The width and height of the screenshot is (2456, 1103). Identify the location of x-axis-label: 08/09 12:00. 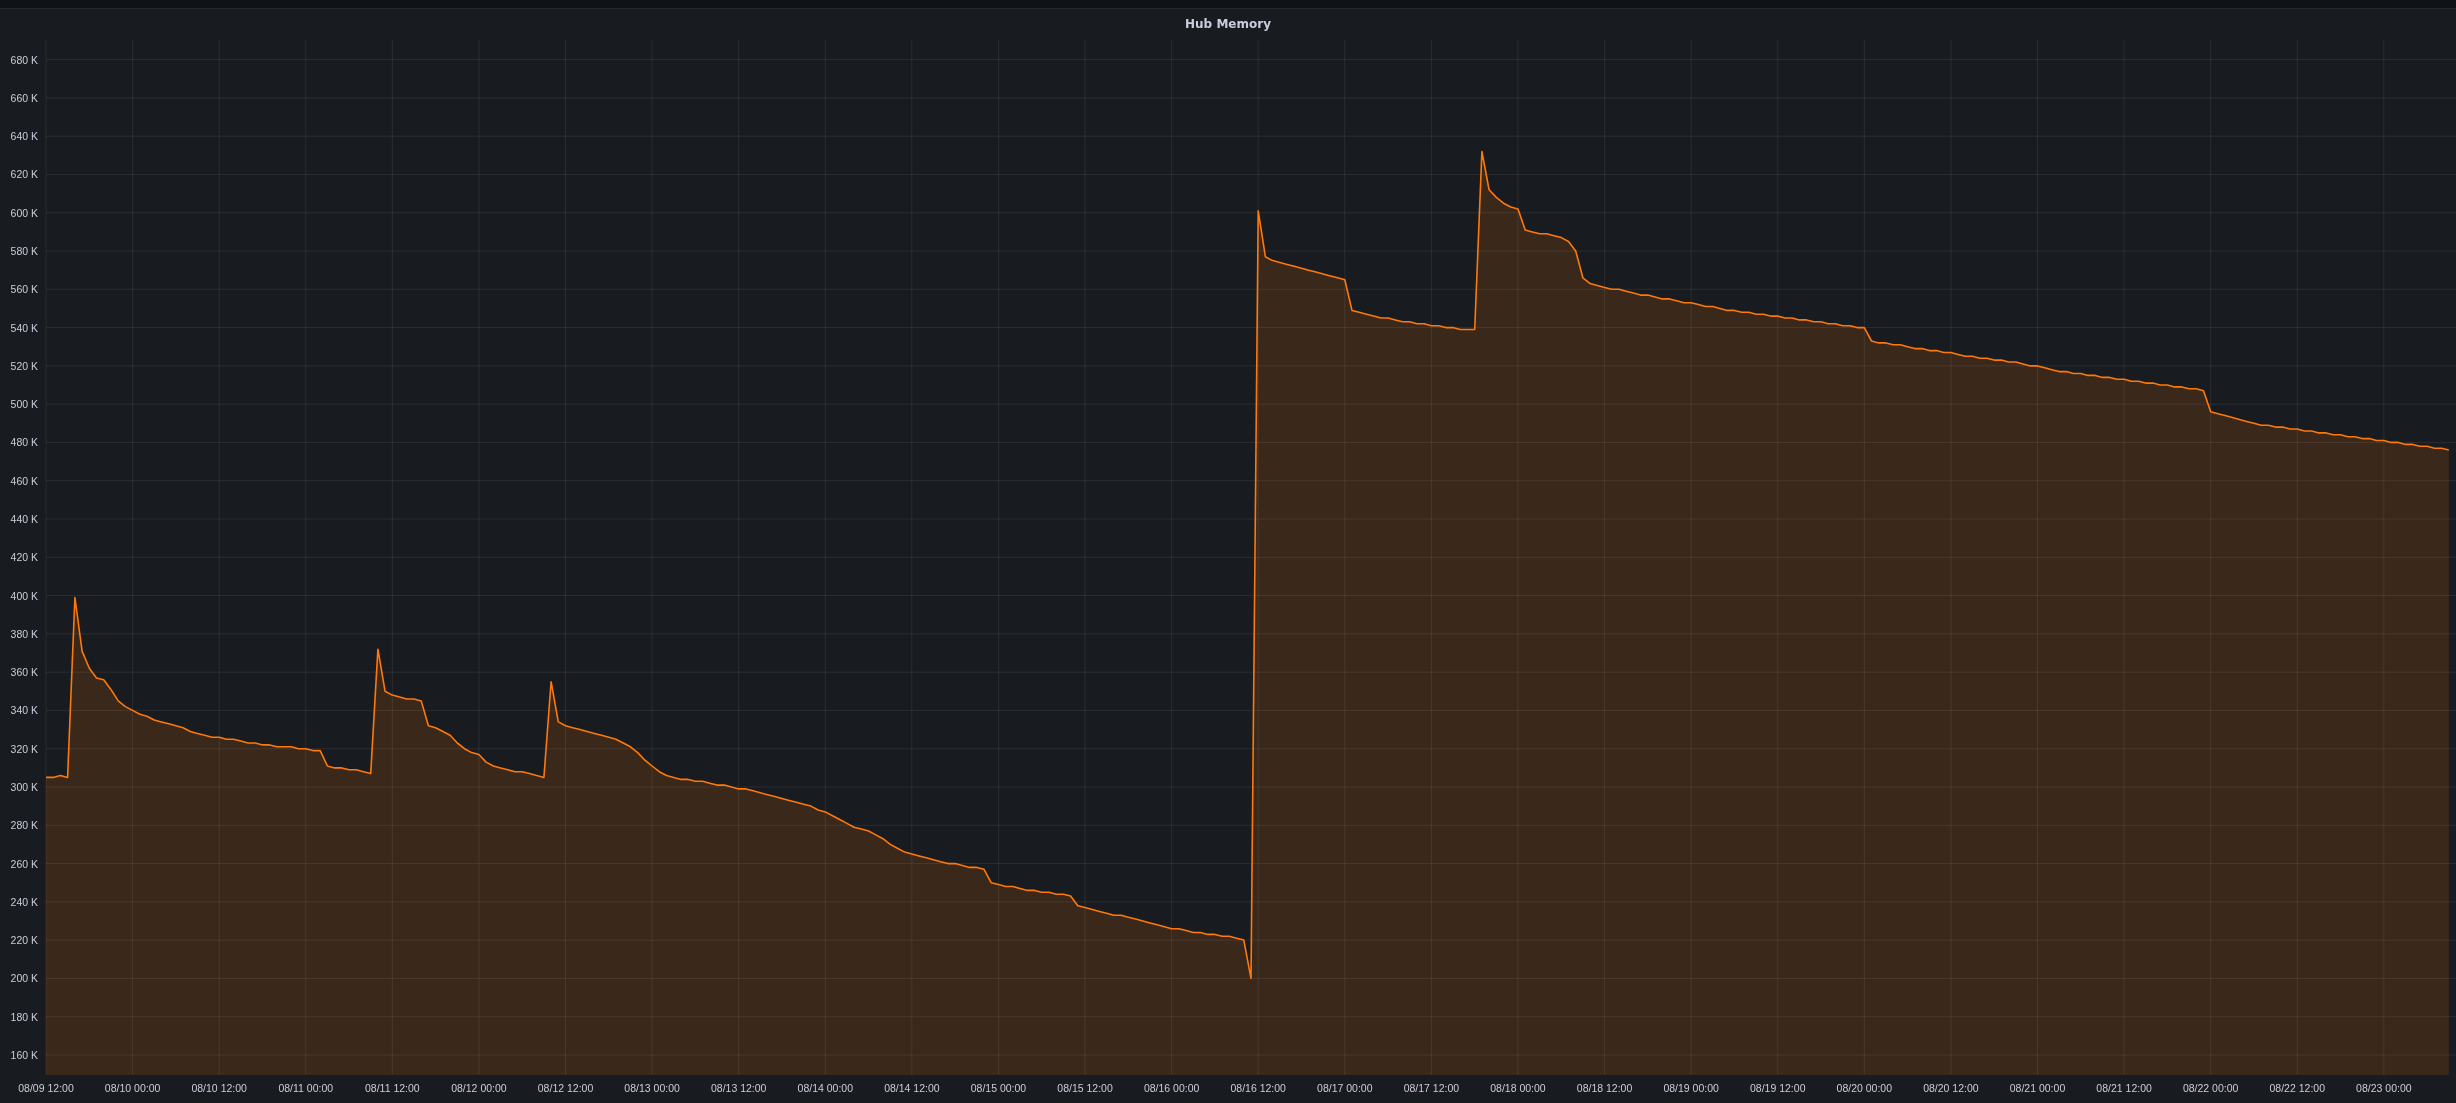
(46, 1088).